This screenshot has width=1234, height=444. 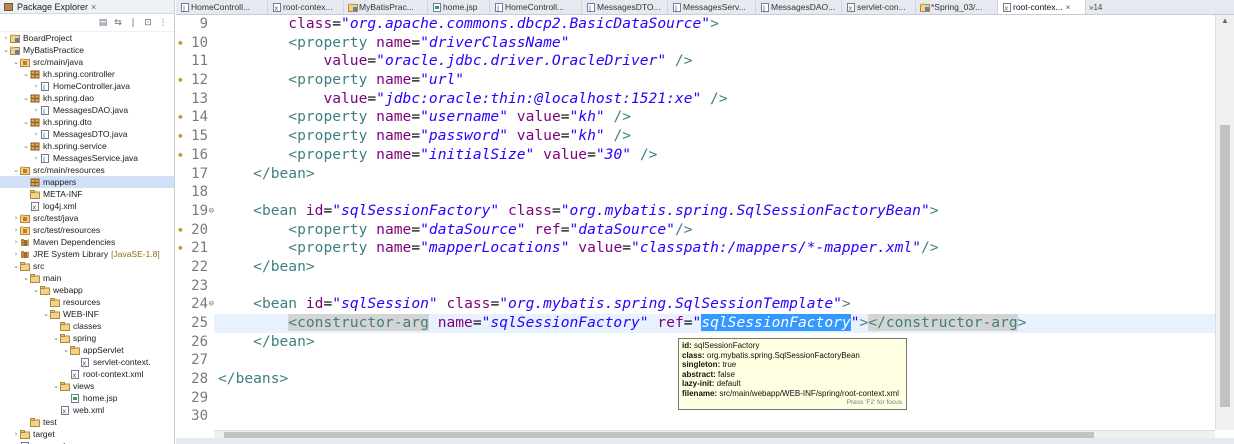 I want to click on tree-item: ⌄ kh.spring.service, so click(x=87, y=146).